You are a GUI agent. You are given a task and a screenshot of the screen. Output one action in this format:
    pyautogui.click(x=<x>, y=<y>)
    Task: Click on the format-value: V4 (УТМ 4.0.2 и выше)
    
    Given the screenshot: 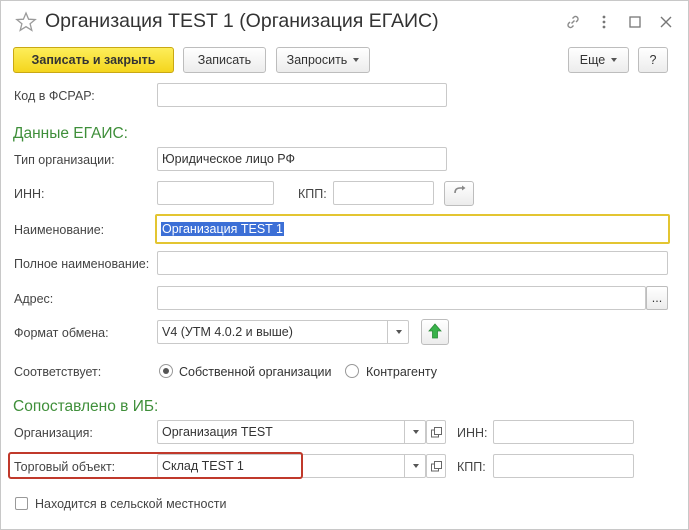 What is the action you would take?
    pyautogui.click(x=227, y=332)
    